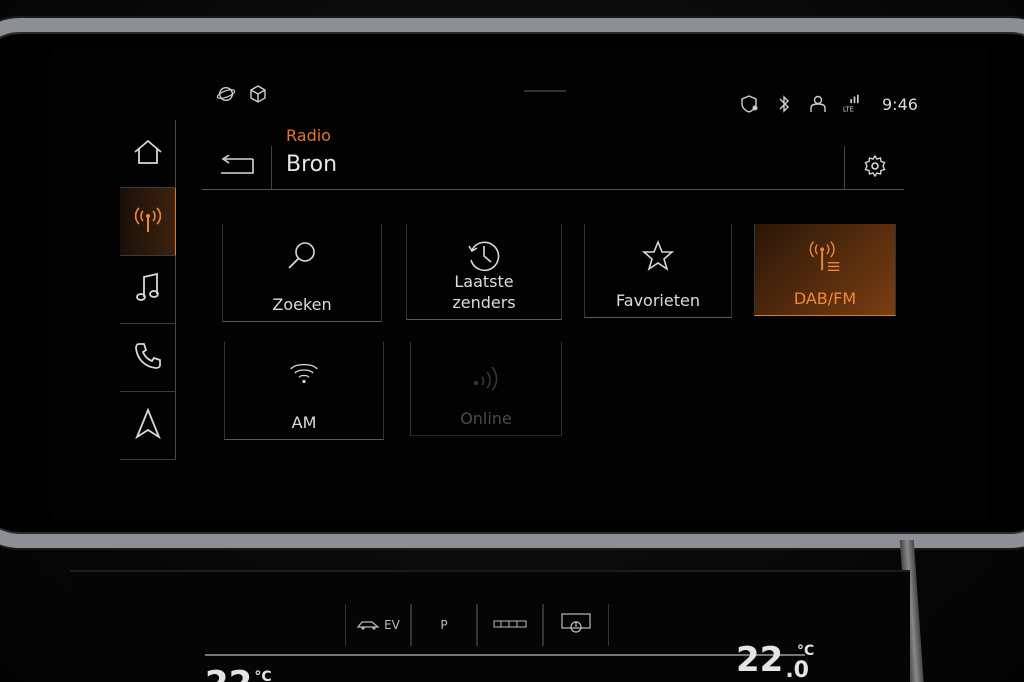 The height and width of the screenshot is (682, 1024). I want to click on user-icon, so click(818, 104).